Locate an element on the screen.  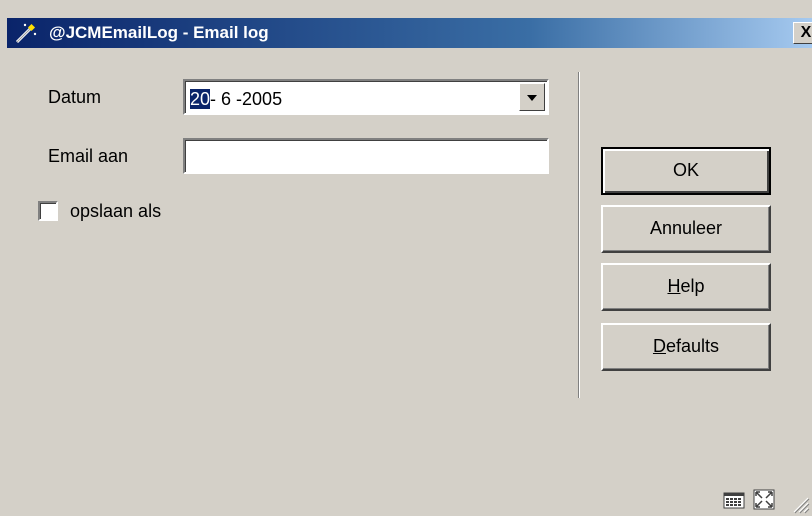
defaults-button-label: Defaults is located at coordinates (686, 346).